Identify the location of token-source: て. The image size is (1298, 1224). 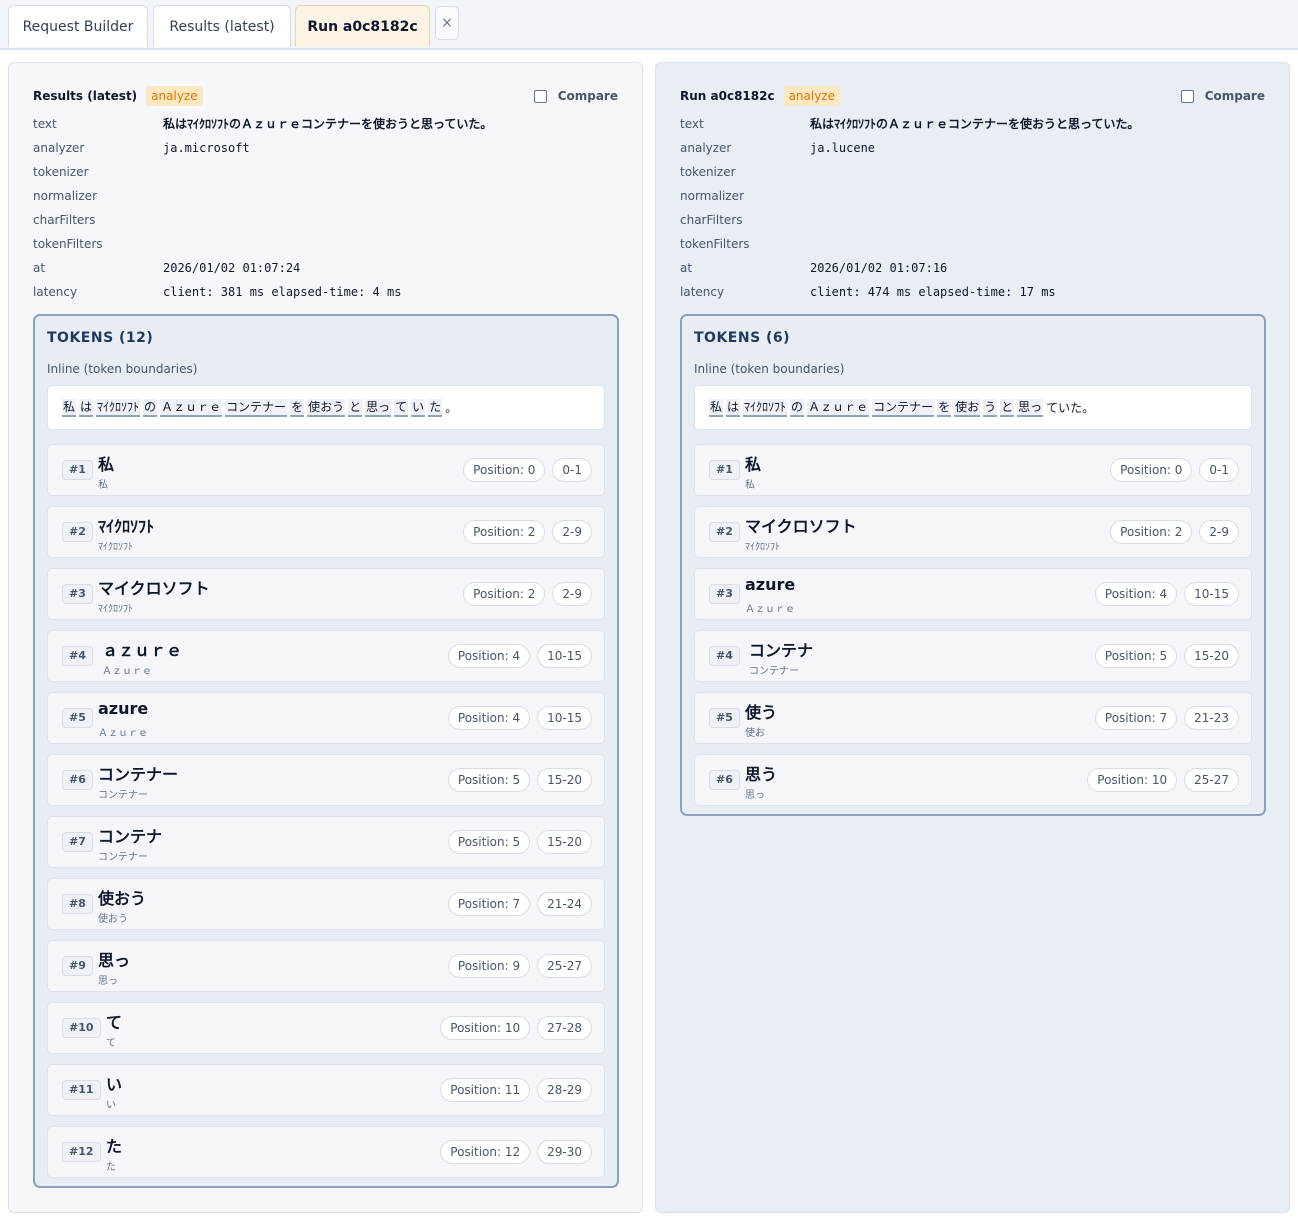
(111, 1043).